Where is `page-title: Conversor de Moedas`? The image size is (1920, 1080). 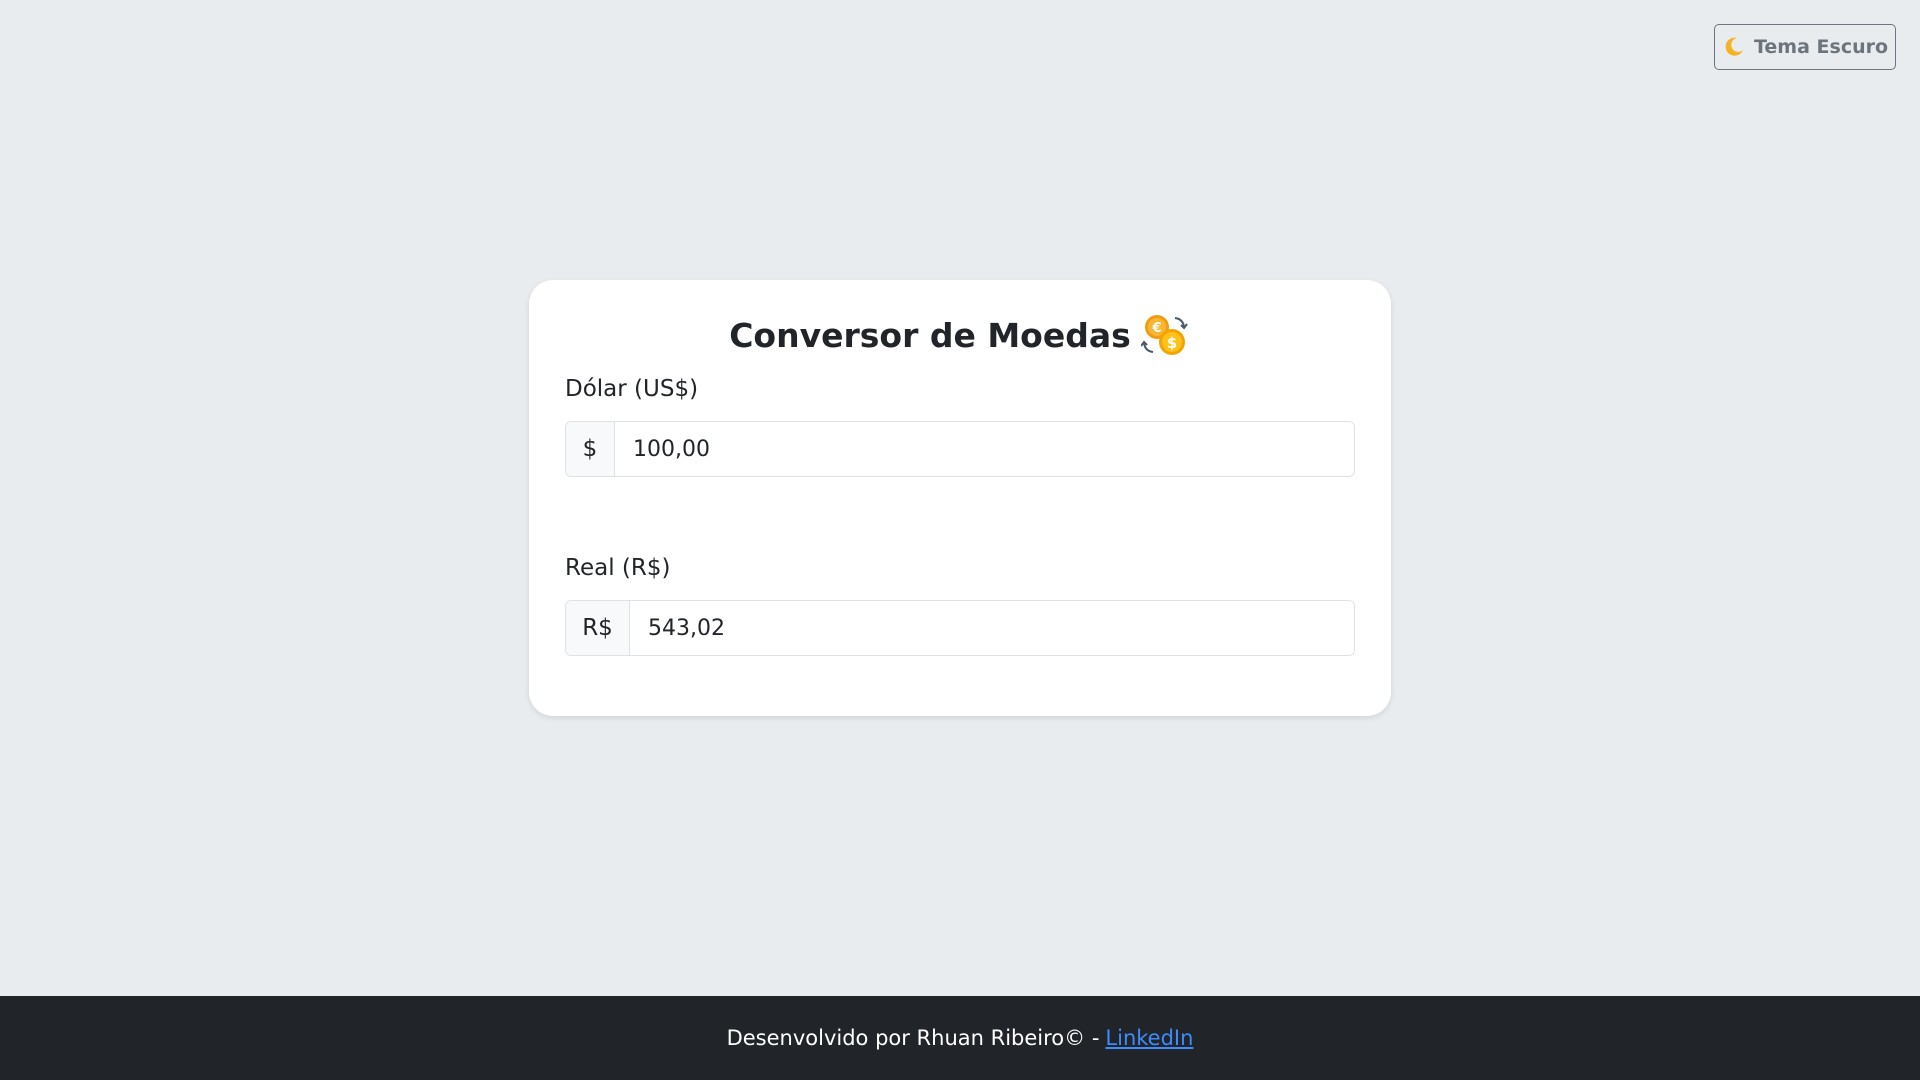
page-title: Conversor de Moedas is located at coordinates (930, 335).